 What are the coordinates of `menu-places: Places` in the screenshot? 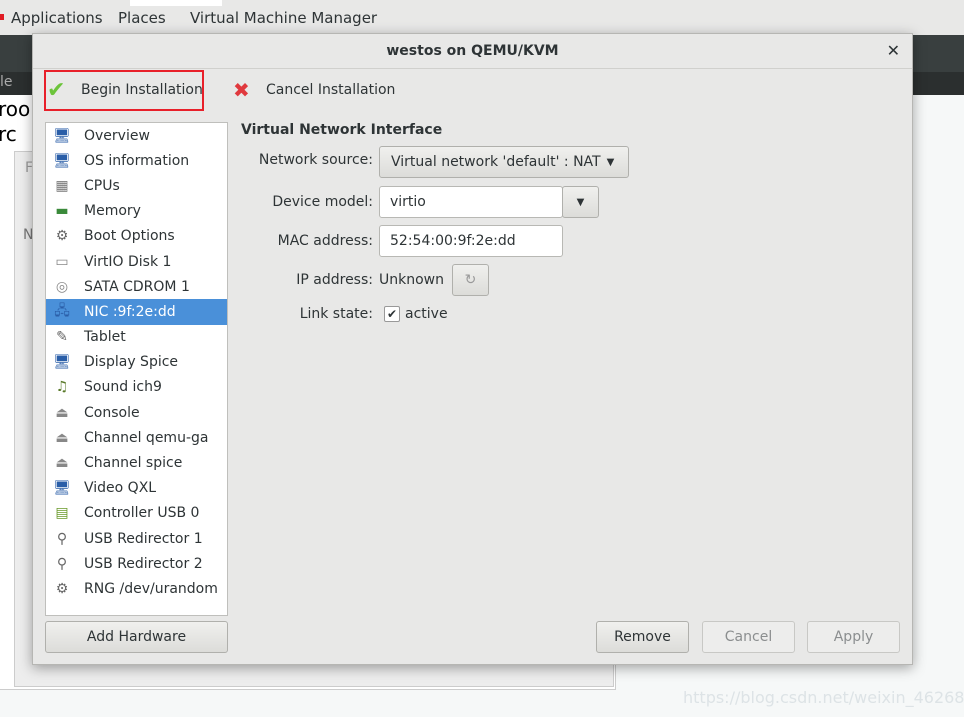 It's located at (142, 18).